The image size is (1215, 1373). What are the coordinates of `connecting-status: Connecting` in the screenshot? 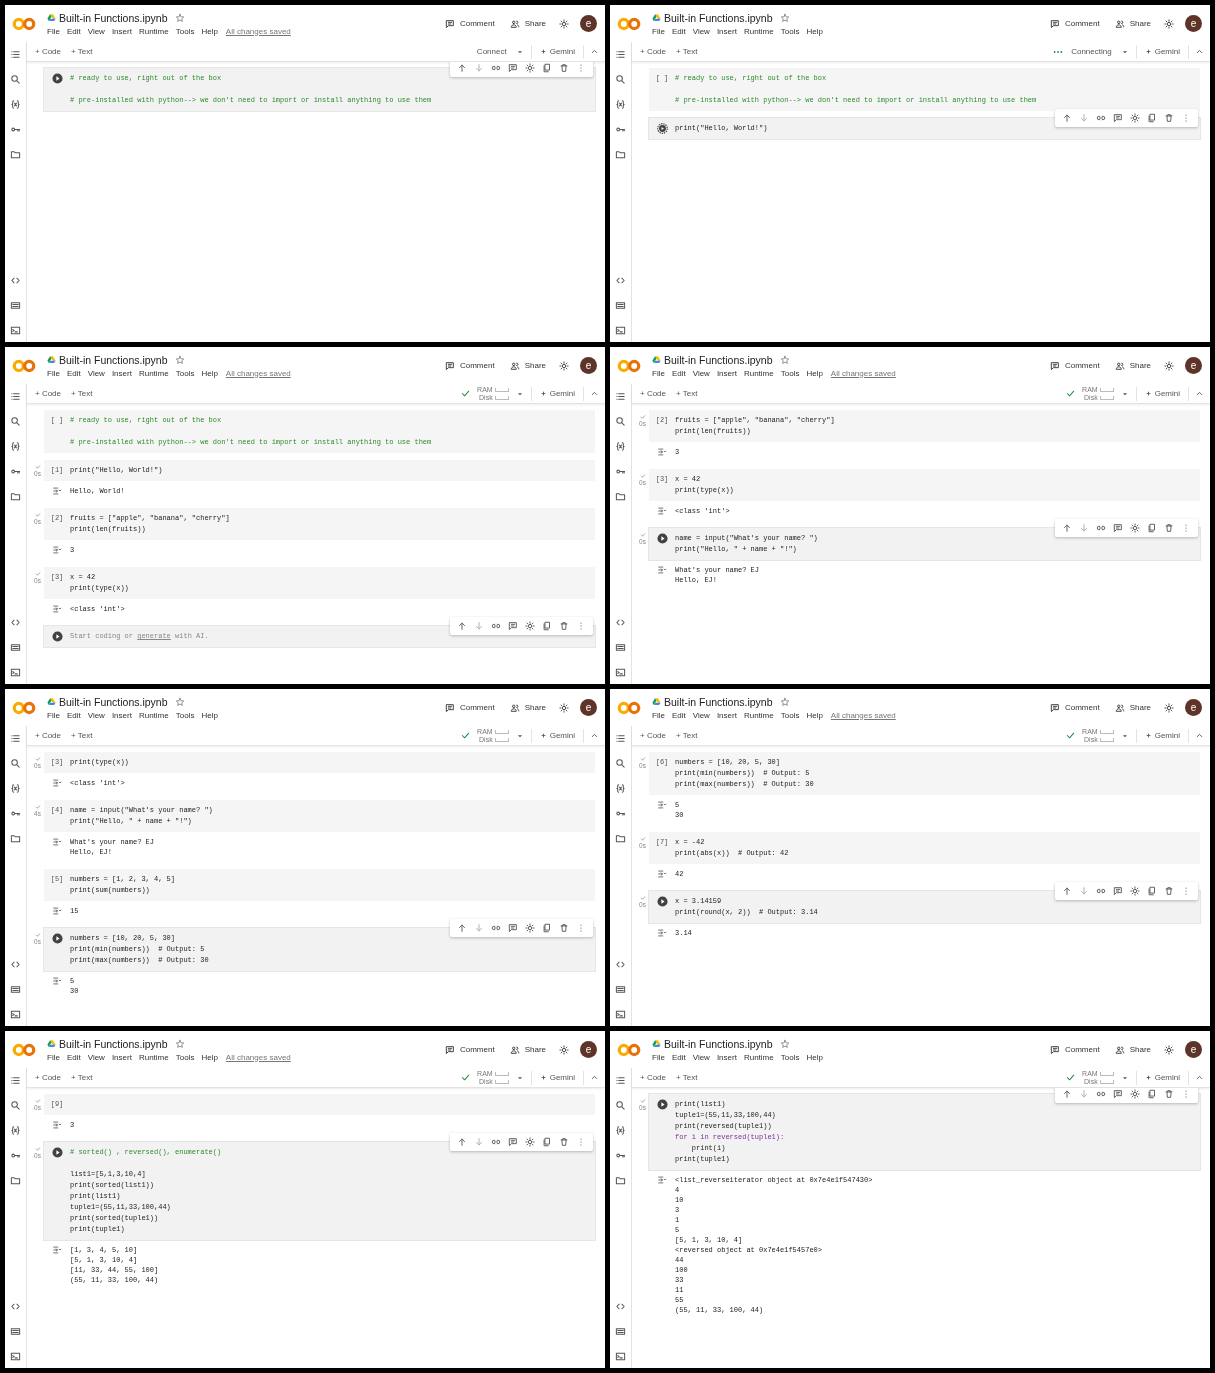 It's located at (1091, 51).